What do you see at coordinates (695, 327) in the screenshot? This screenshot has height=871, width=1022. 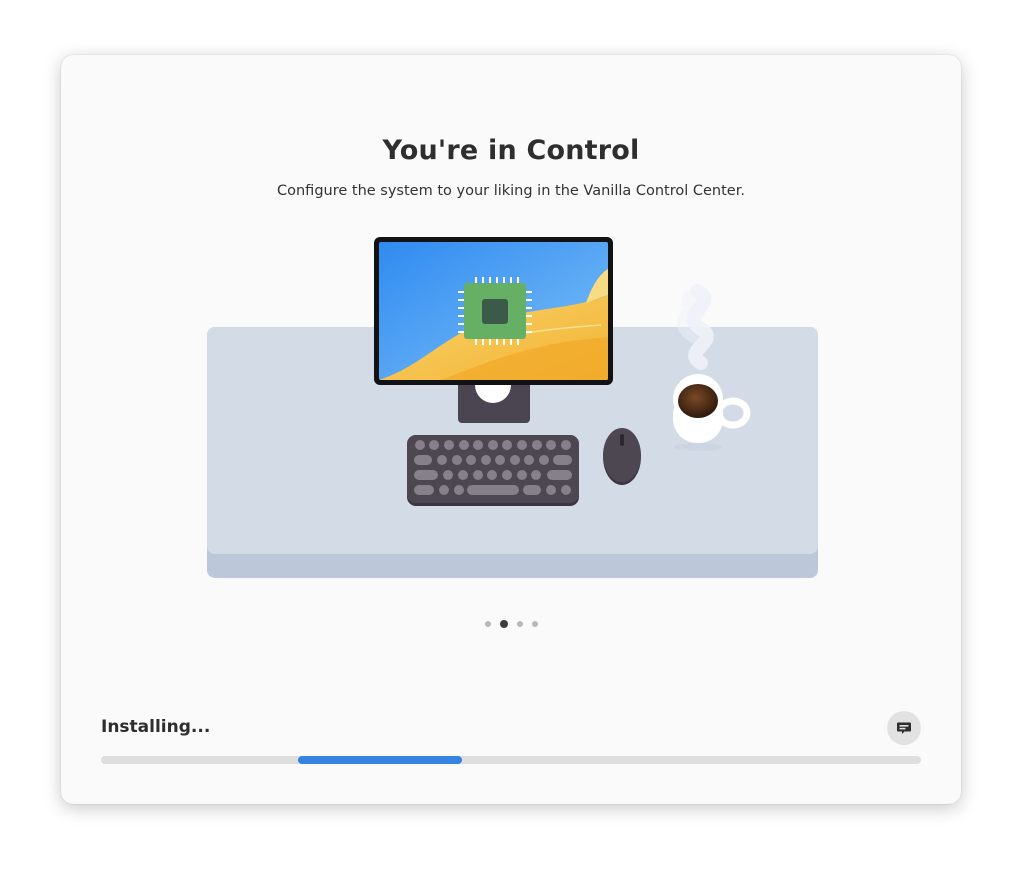 I see `coffee-steam` at bounding box center [695, 327].